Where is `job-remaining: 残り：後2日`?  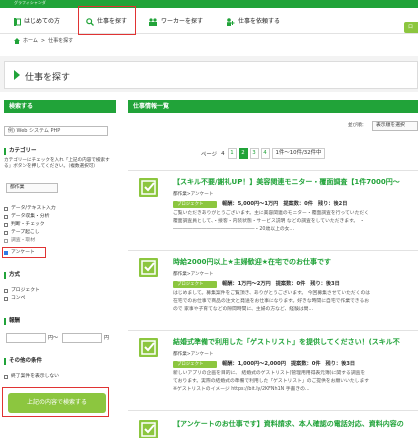 job-remaining: 残り：後2日 is located at coordinates (332, 204).